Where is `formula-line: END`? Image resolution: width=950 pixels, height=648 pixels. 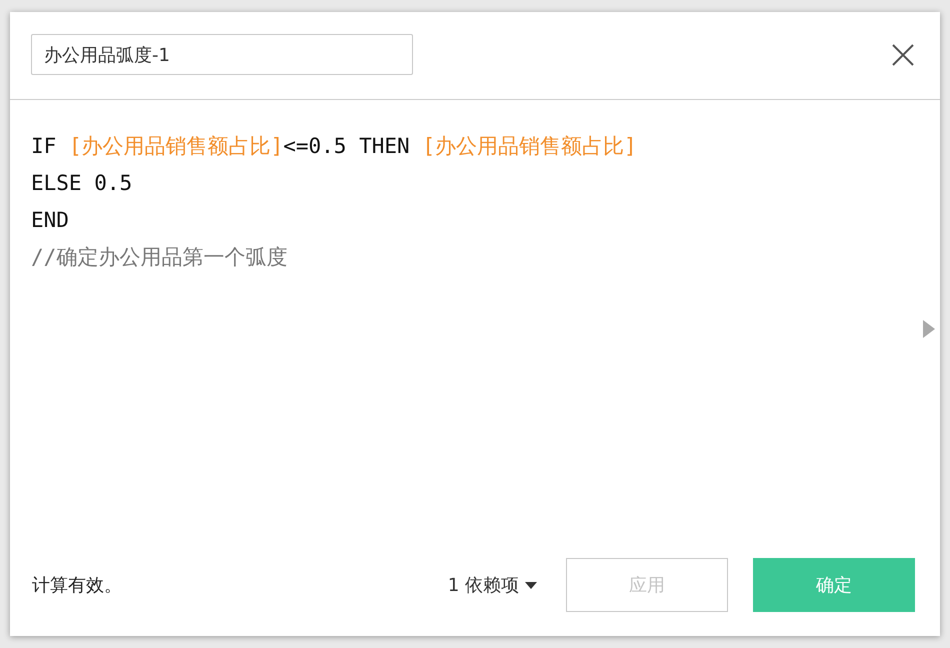 formula-line: END is located at coordinates (50, 220).